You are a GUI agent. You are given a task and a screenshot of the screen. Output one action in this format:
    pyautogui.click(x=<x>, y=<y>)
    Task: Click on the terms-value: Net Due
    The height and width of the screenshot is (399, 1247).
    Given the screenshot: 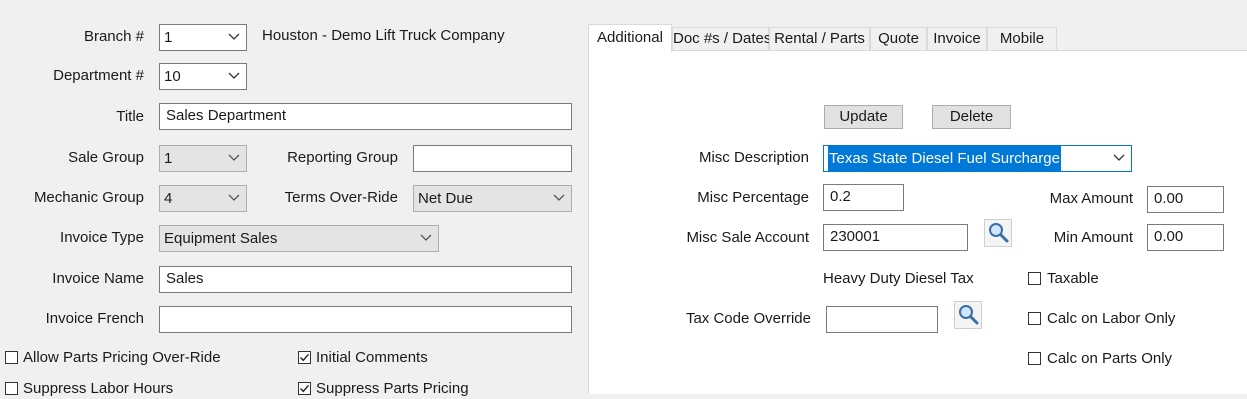 What is the action you would take?
    pyautogui.click(x=446, y=198)
    